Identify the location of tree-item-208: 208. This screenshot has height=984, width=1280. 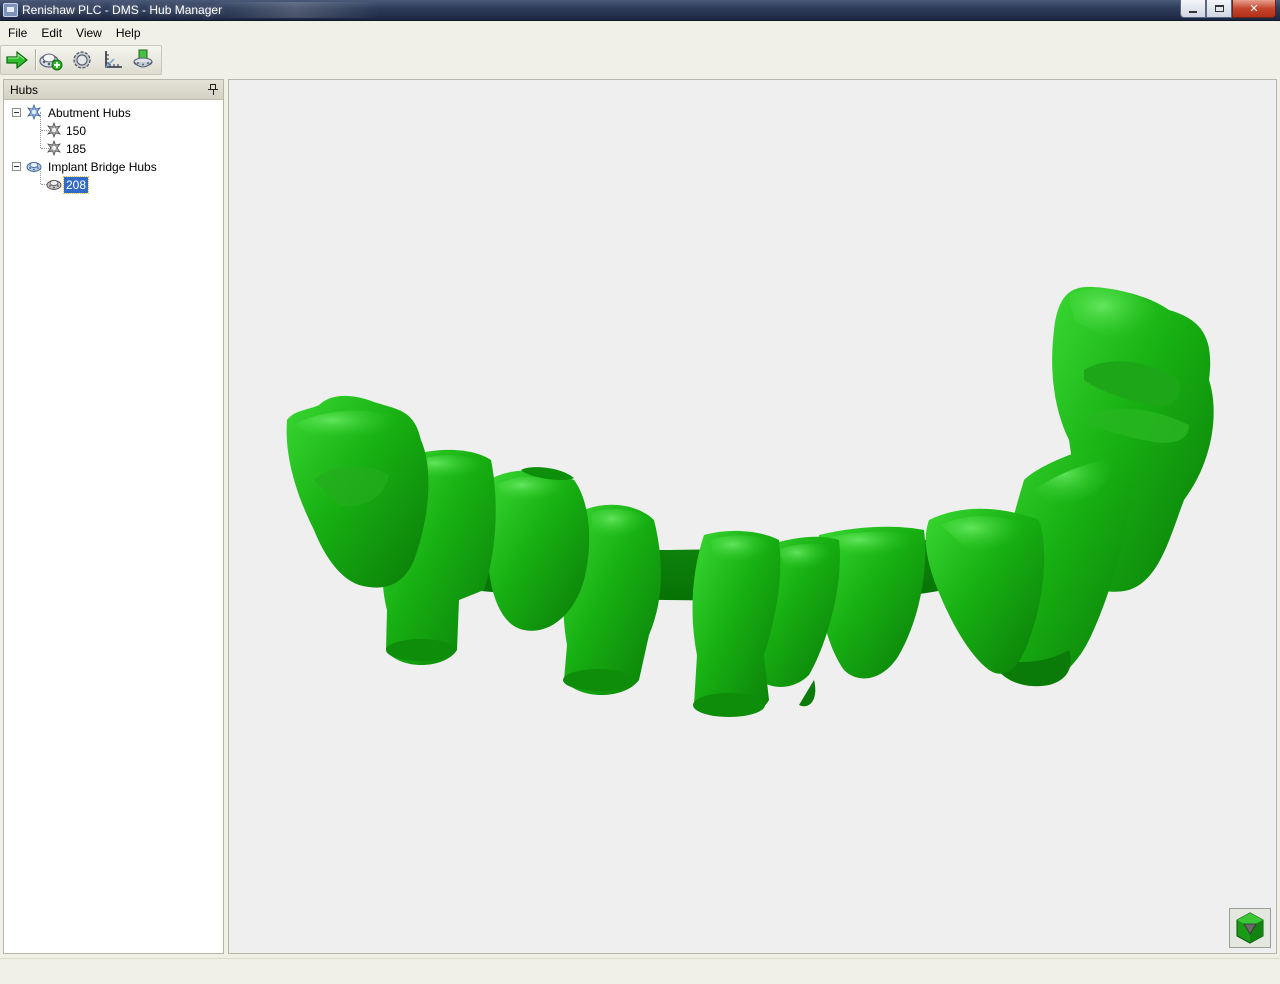
(113, 185).